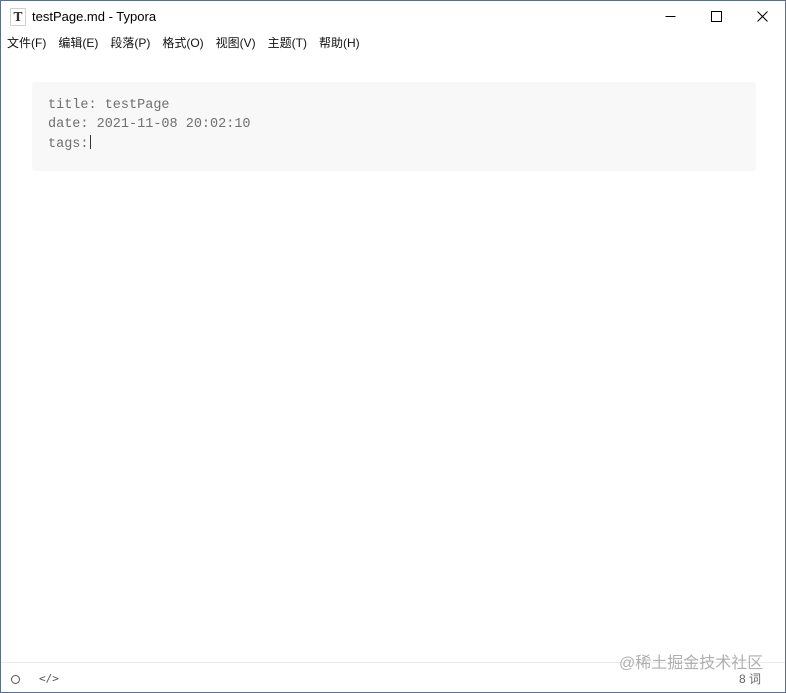 This screenshot has height=693, width=786. Describe the element at coordinates (68, 144) in the screenshot. I see `front-matter-tags-text: tags:` at that location.